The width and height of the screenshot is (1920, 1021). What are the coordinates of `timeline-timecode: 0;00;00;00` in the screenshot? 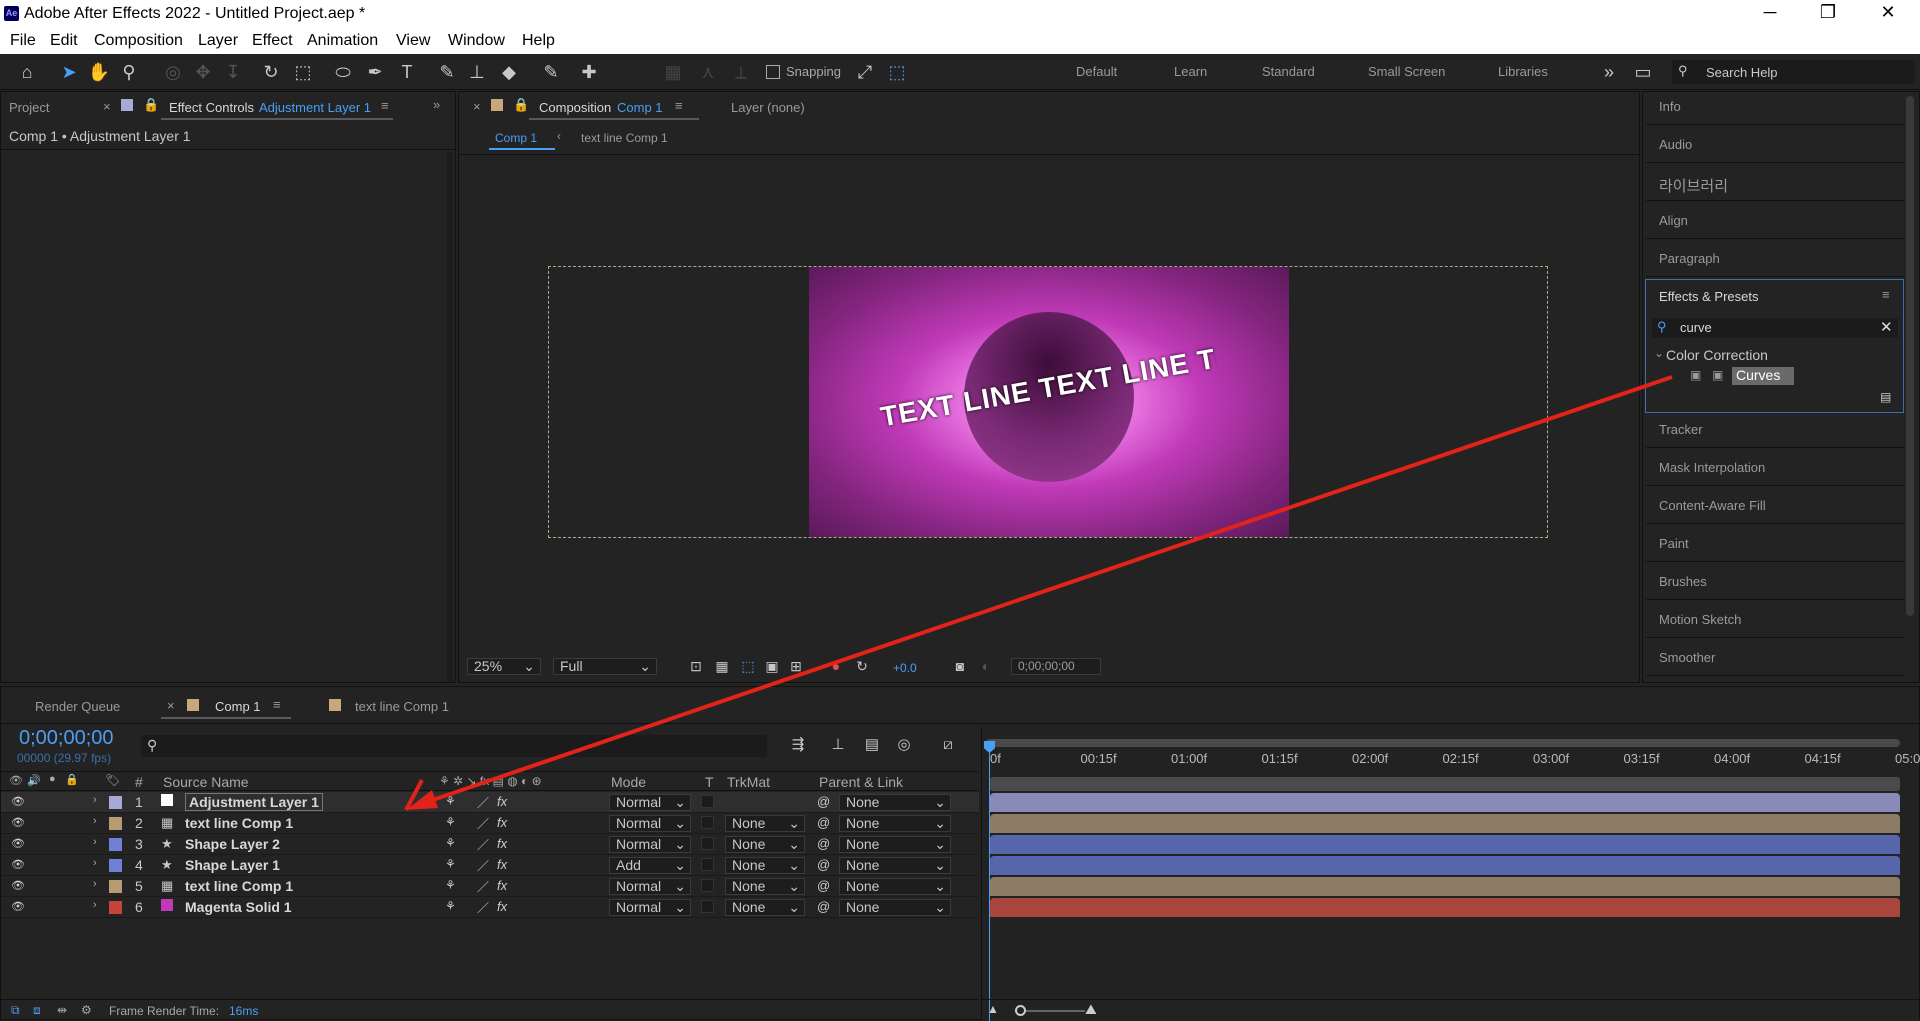 It's located at (66, 738).